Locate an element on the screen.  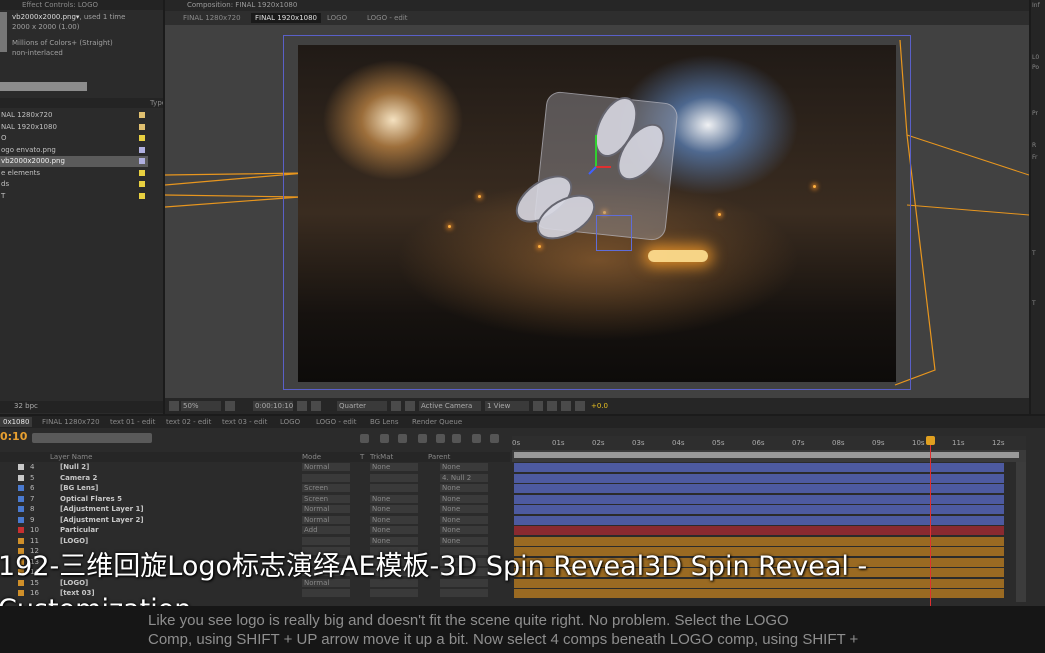
axis-gizmo-icon is located at coordinates (598, 155).